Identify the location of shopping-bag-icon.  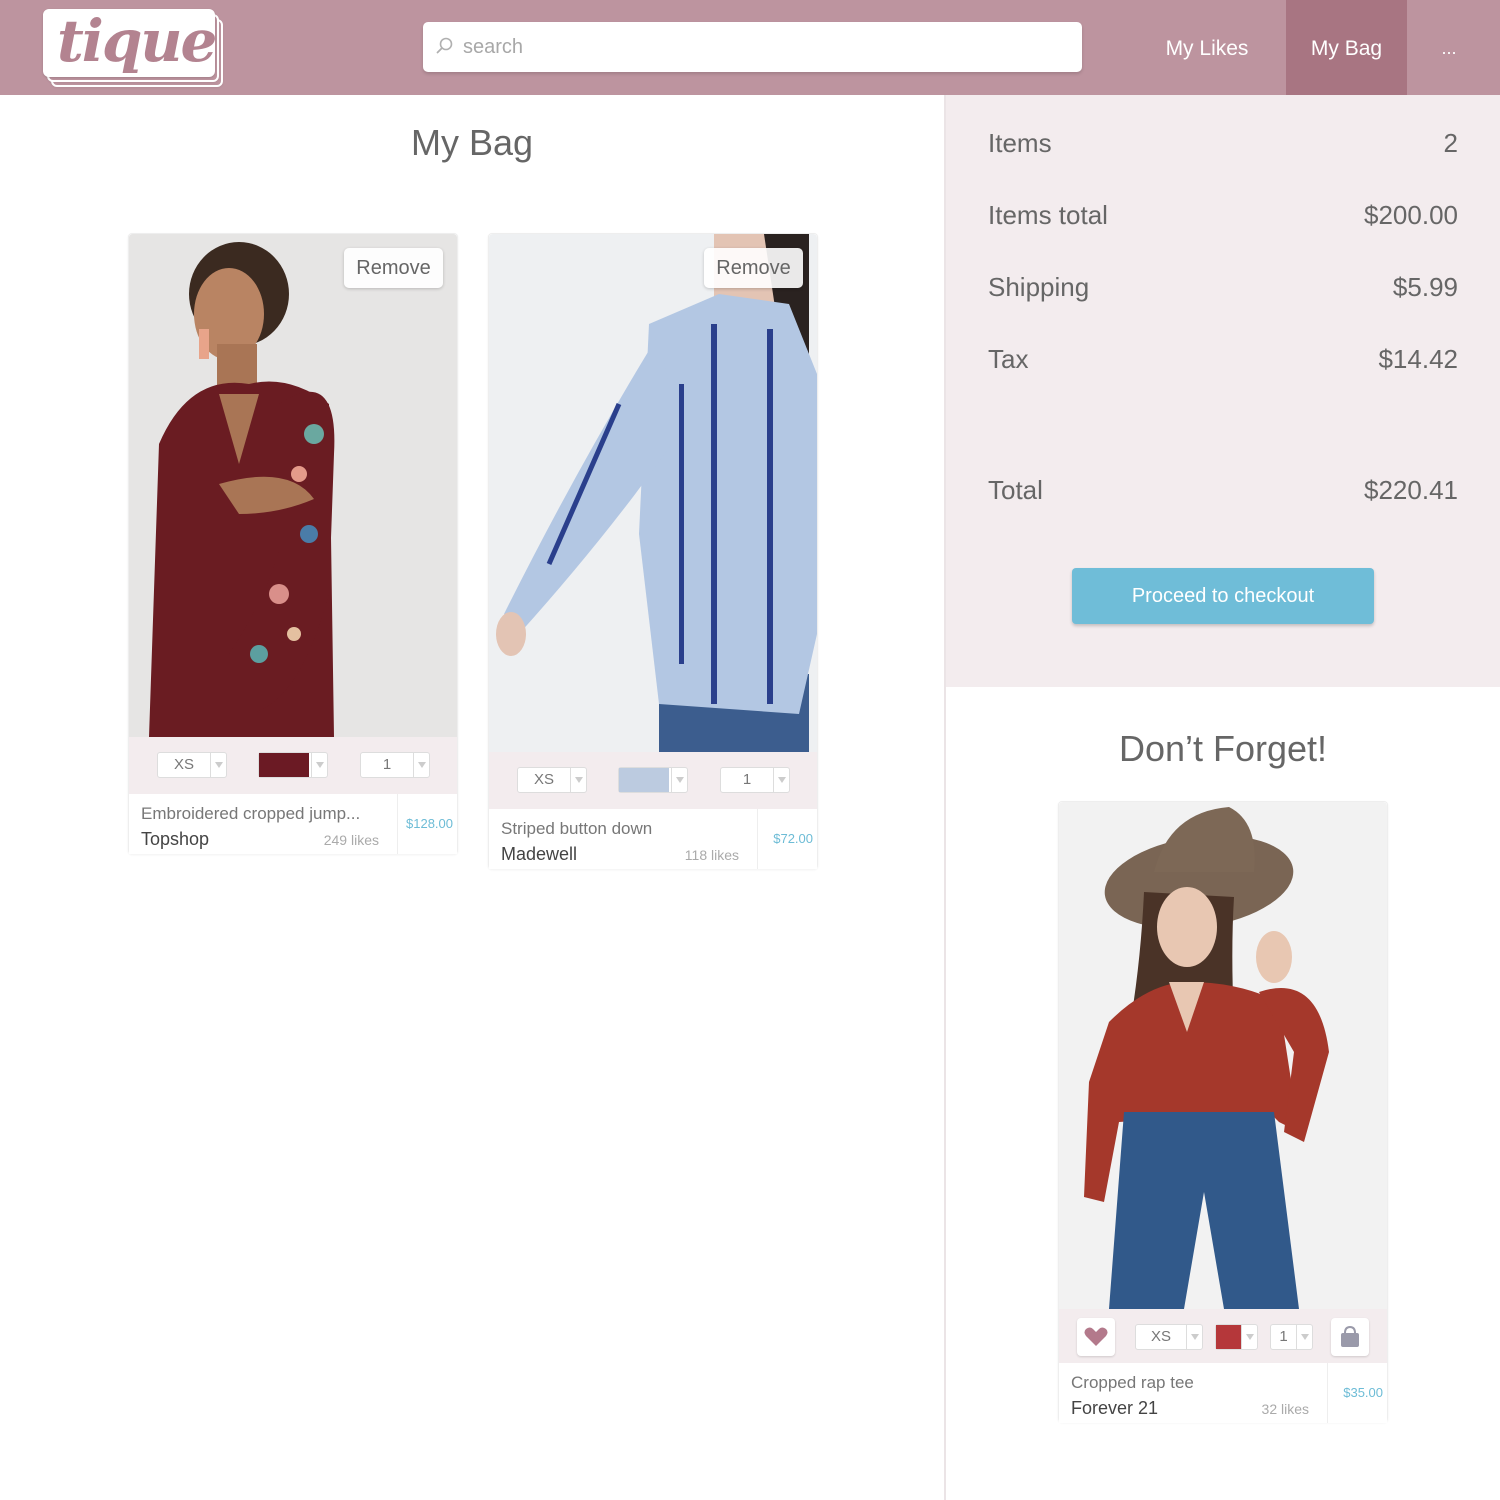
(1350, 1336).